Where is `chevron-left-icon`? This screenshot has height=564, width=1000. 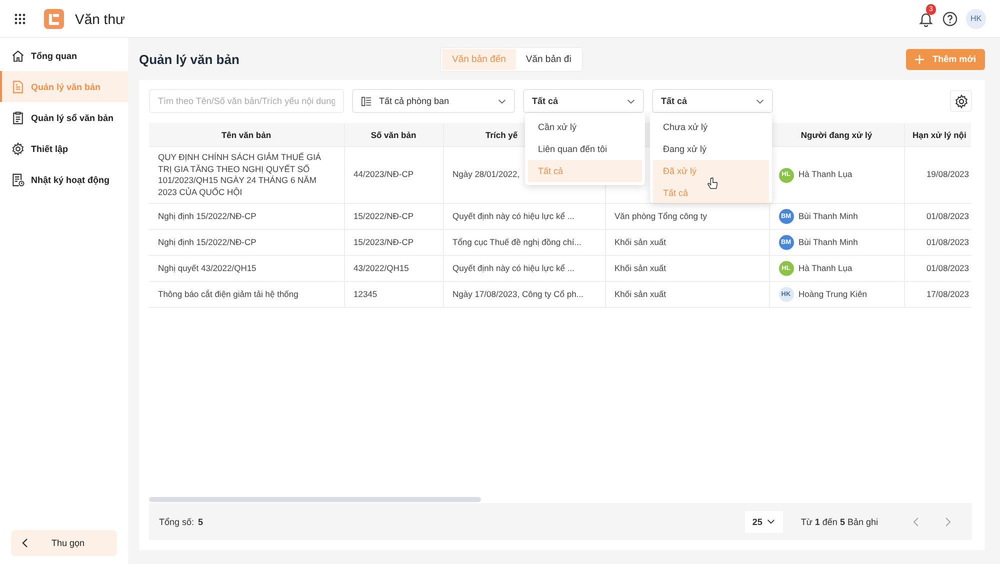 chevron-left-icon is located at coordinates (25, 543).